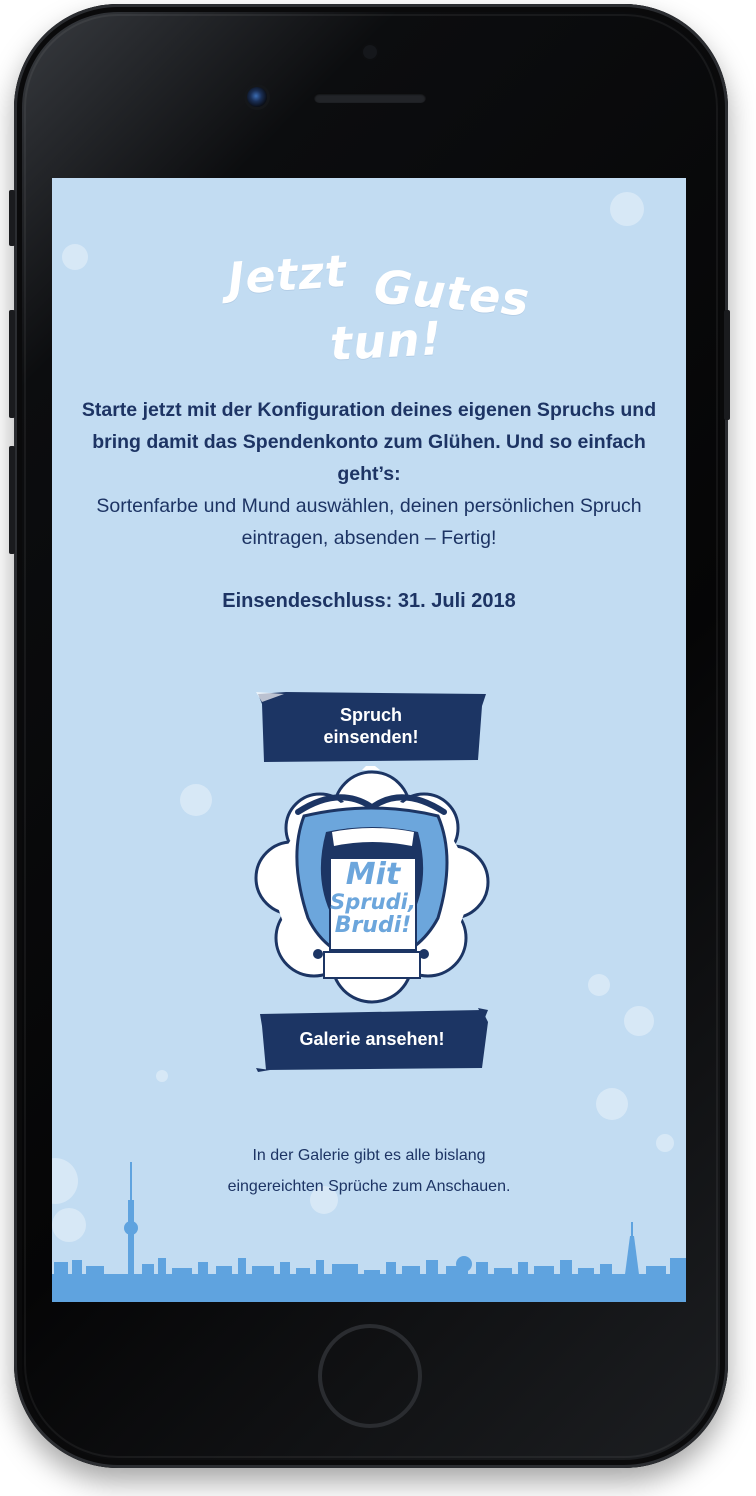 Image resolution: width=756 pixels, height=1496 pixels. What do you see at coordinates (12, 364) in the screenshot?
I see `volume-up-button` at bounding box center [12, 364].